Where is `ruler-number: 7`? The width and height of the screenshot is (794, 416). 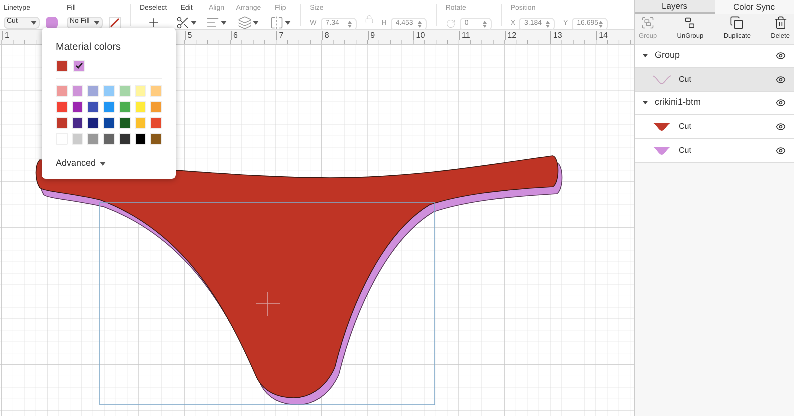
ruler-number: 7 is located at coordinates (280, 35).